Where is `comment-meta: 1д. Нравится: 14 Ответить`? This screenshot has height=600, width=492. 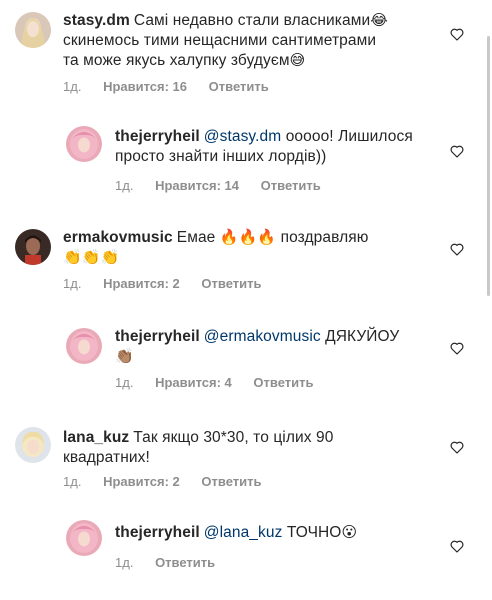 comment-meta: 1д. Нравится: 14 Ответить is located at coordinates (227, 185).